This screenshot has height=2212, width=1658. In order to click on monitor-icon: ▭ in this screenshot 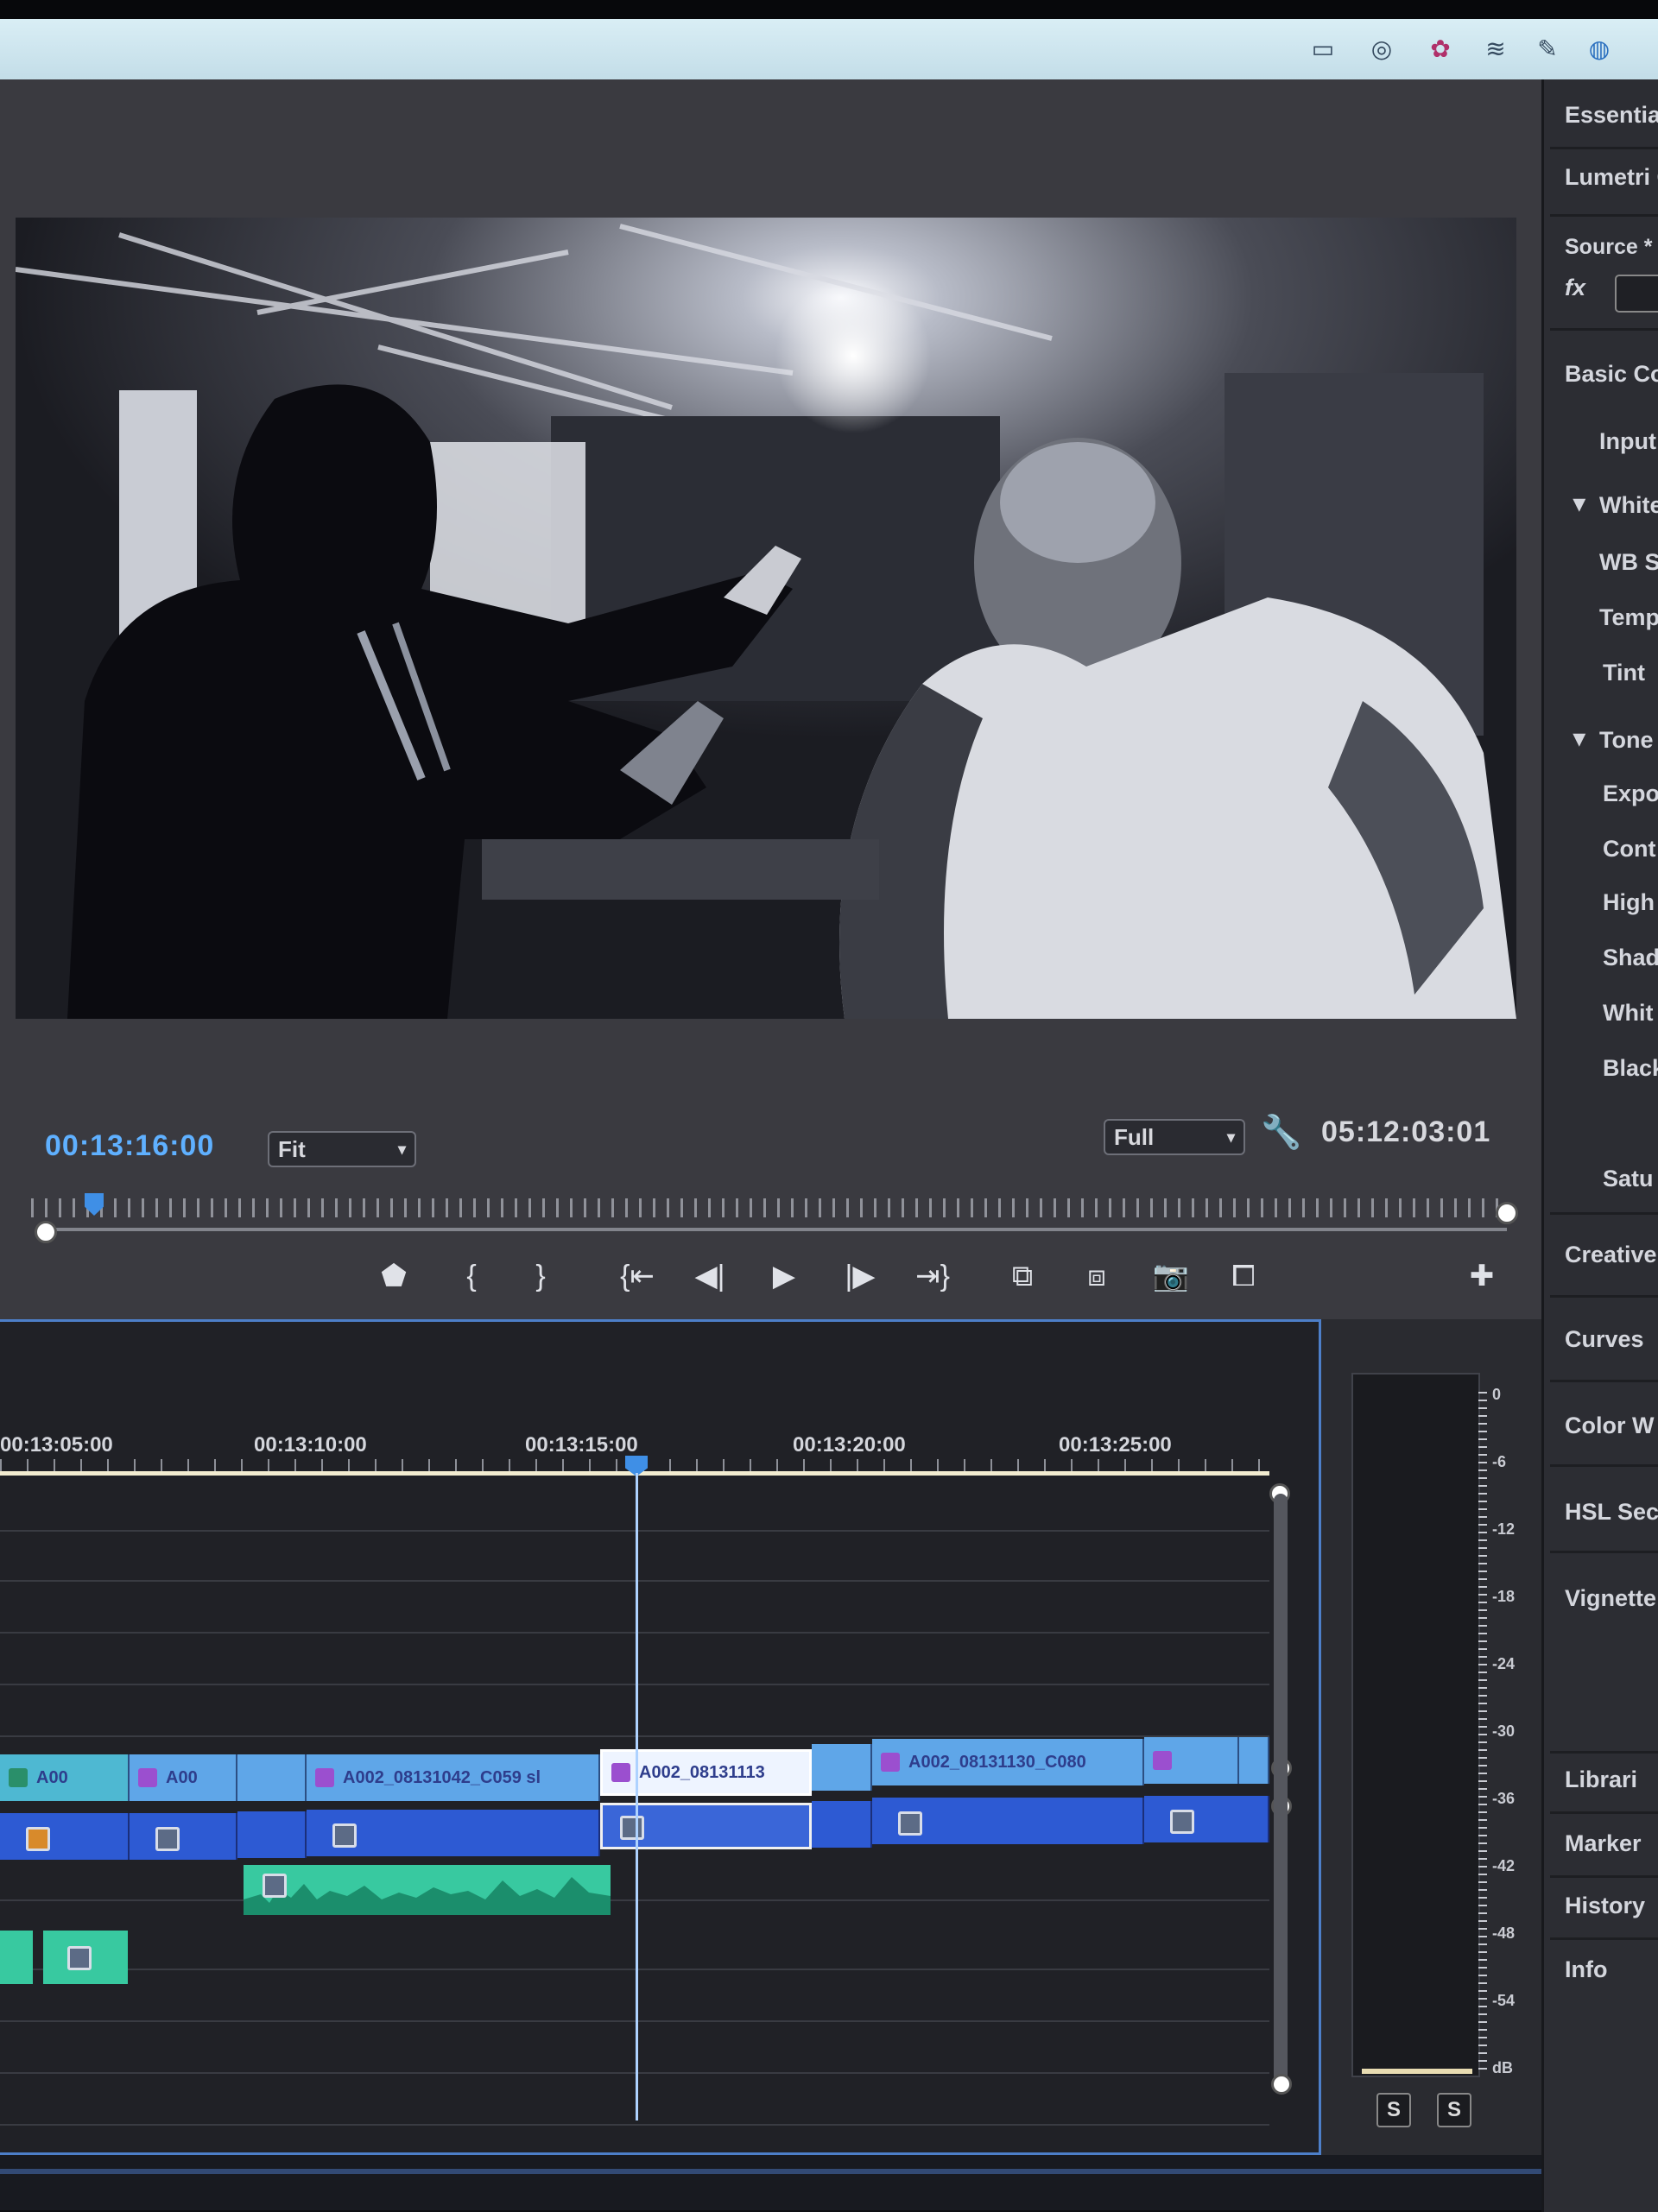, I will do `click(1323, 48)`.